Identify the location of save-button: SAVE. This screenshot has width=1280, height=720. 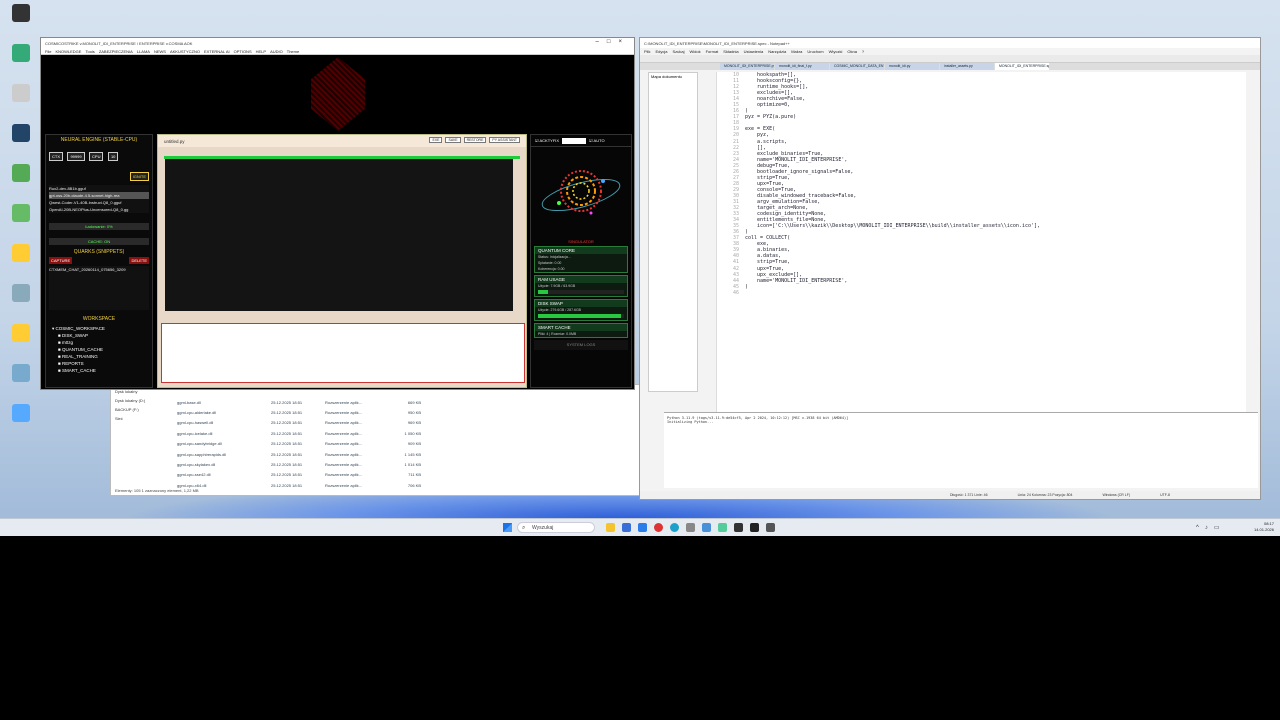
(453, 140).